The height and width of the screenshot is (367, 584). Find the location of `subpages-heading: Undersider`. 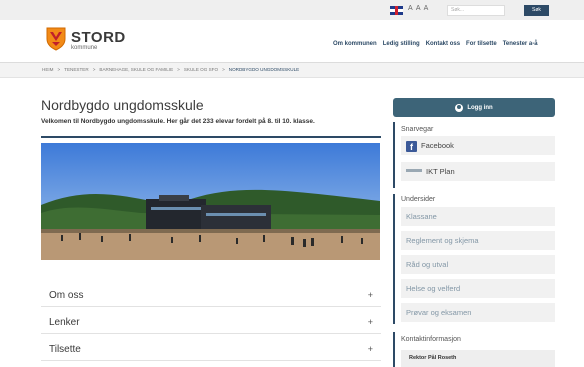

subpages-heading: Undersider is located at coordinates (418, 199).